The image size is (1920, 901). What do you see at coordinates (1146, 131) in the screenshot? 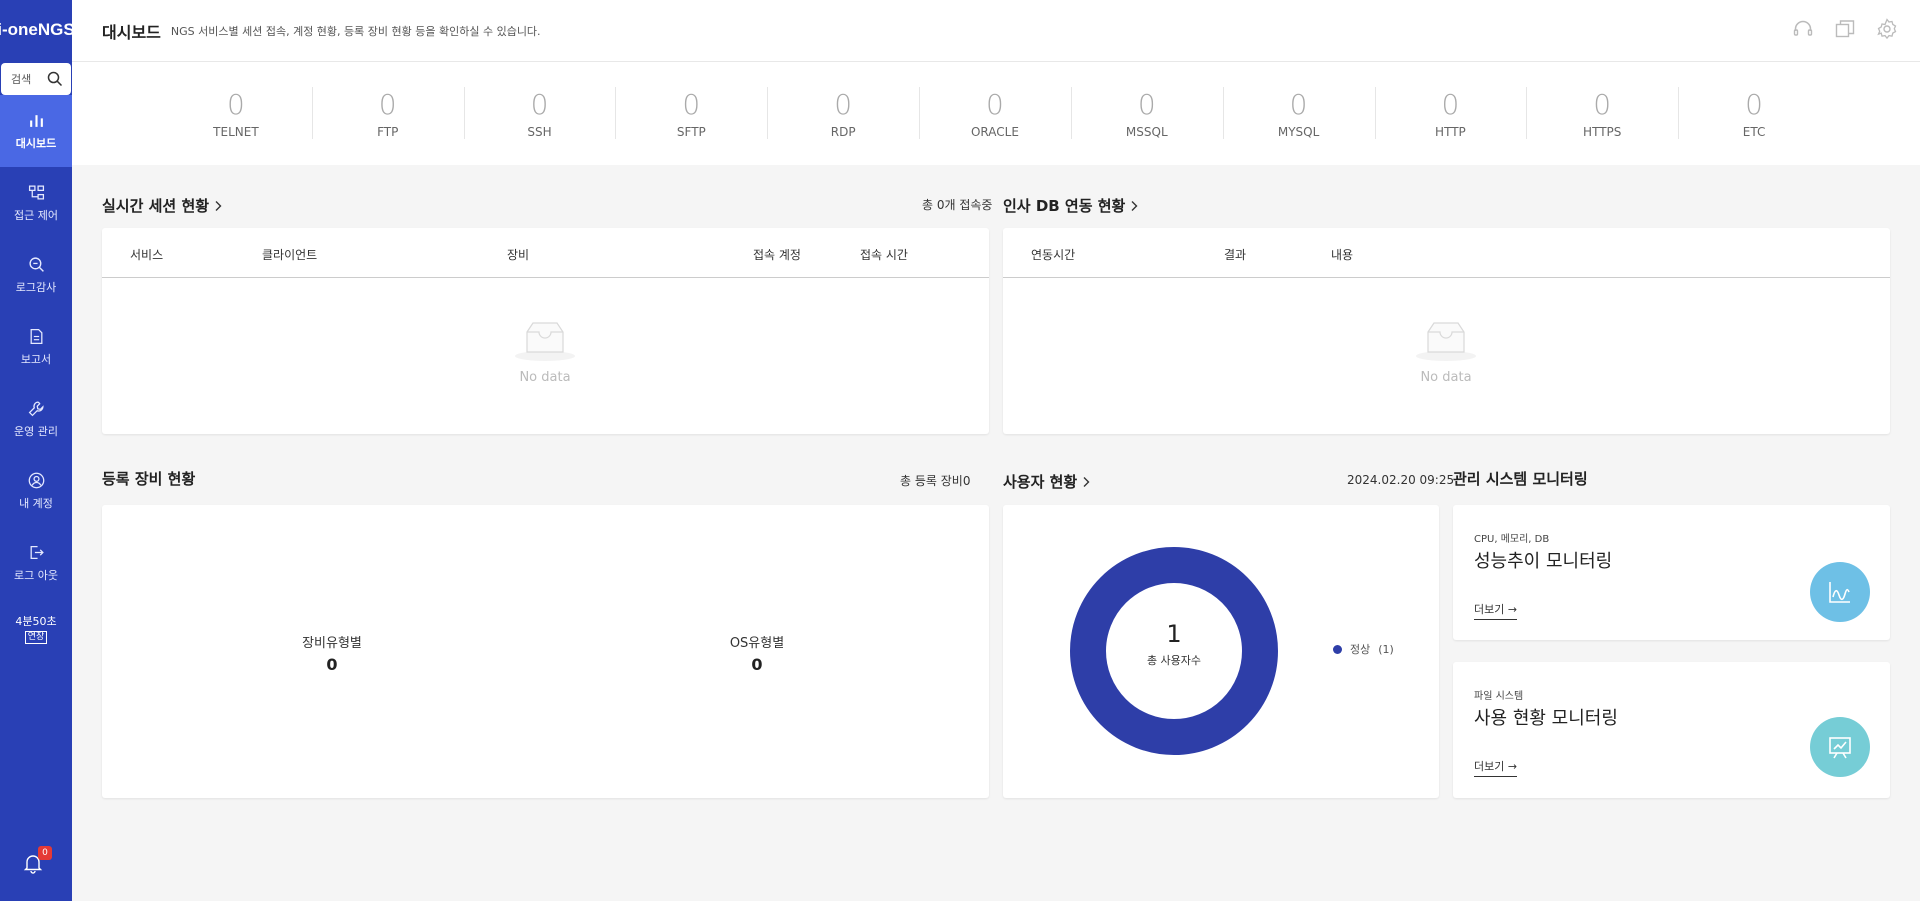
I see `stat-label: MSSQL` at bounding box center [1146, 131].